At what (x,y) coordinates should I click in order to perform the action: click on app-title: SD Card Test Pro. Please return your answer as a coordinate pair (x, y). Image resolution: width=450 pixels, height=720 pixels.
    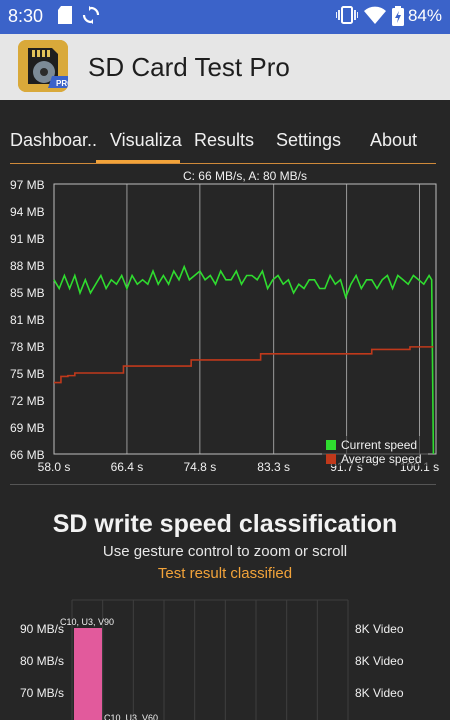
    Looking at the image, I should click on (189, 67).